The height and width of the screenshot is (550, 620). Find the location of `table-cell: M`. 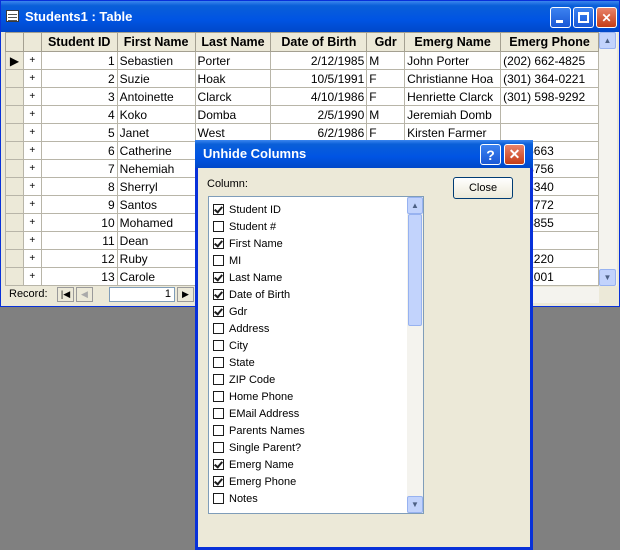

table-cell: M is located at coordinates (386, 60).